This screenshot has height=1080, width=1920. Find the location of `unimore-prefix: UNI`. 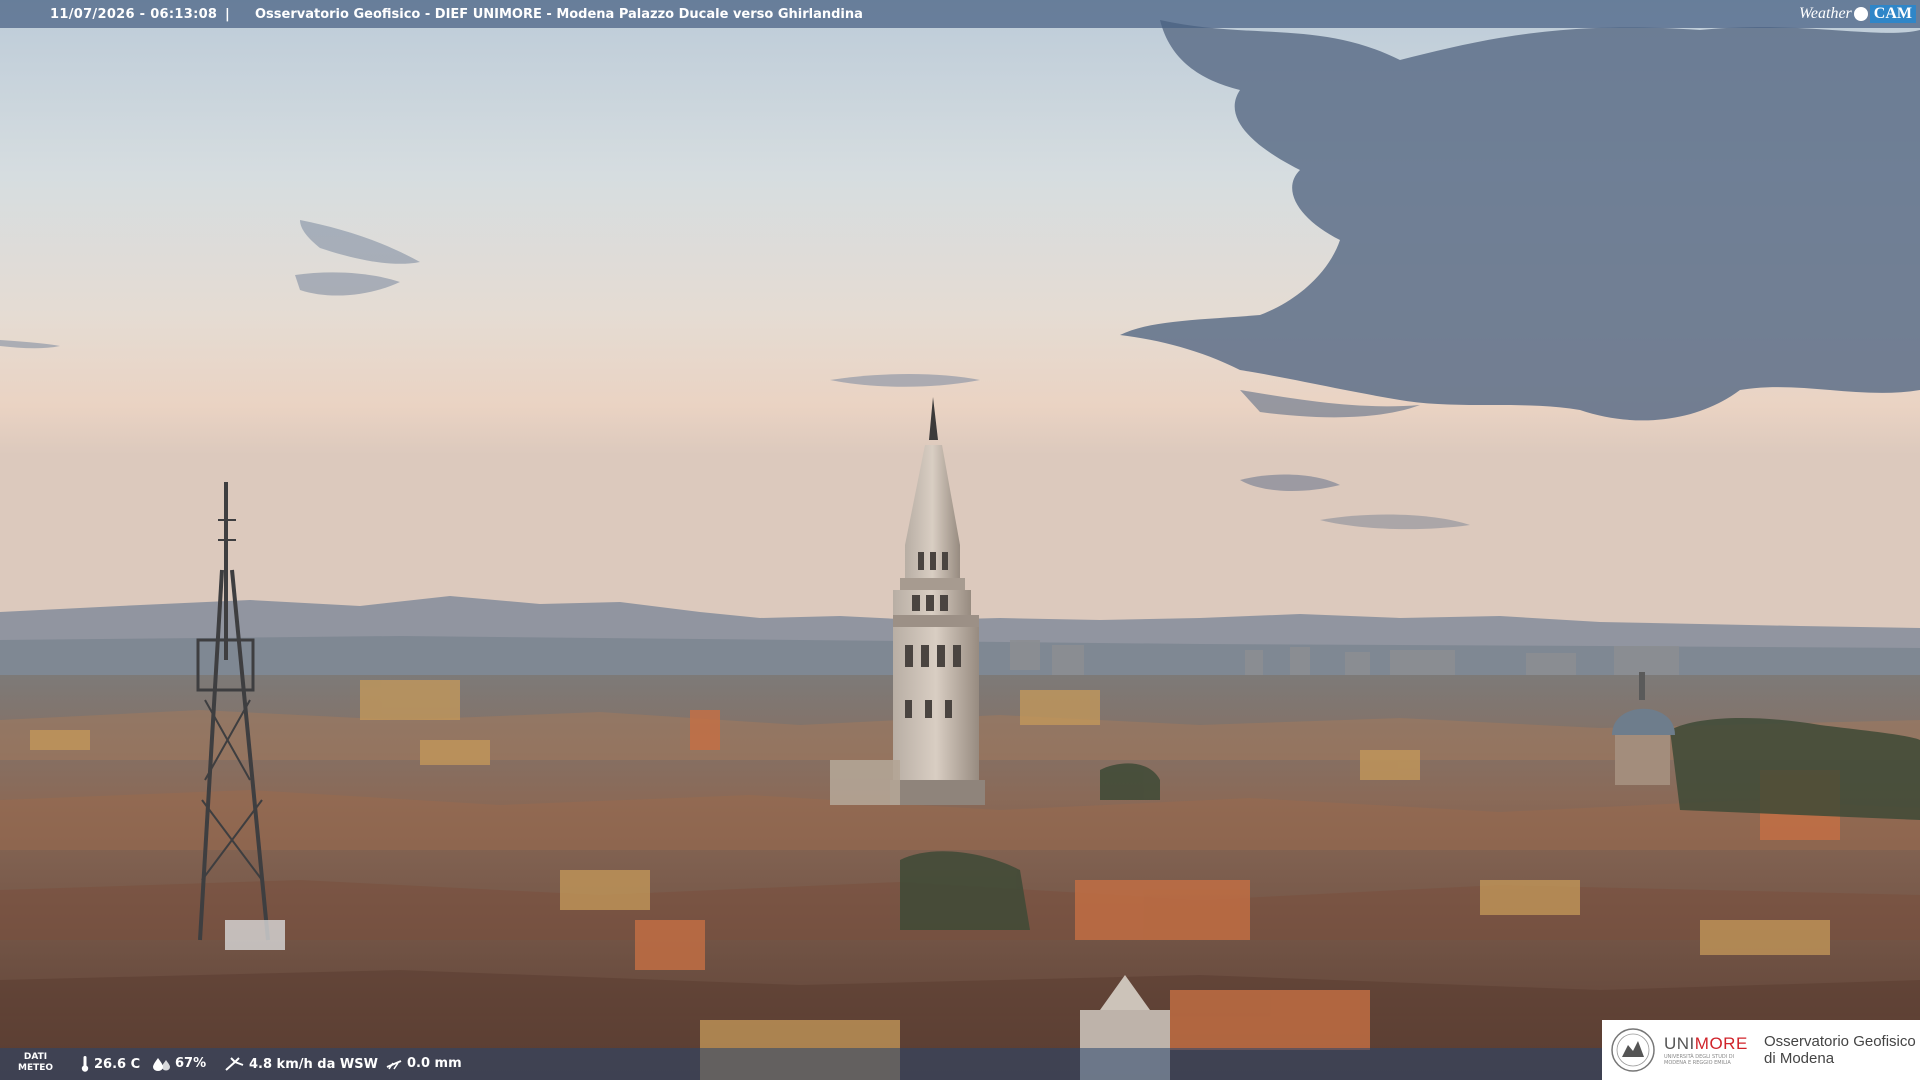

unimore-prefix: UNI is located at coordinates (1679, 1043).